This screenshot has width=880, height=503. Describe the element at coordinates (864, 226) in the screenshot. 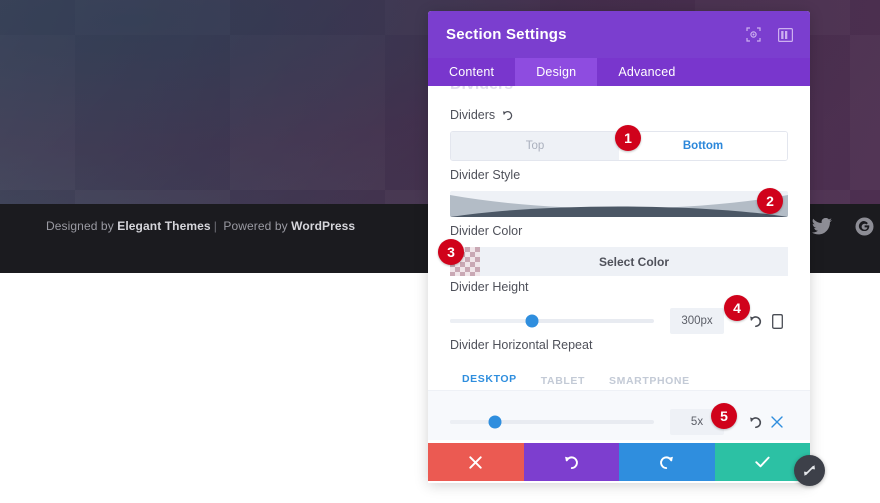

I see `google-plus-icon` at that location.